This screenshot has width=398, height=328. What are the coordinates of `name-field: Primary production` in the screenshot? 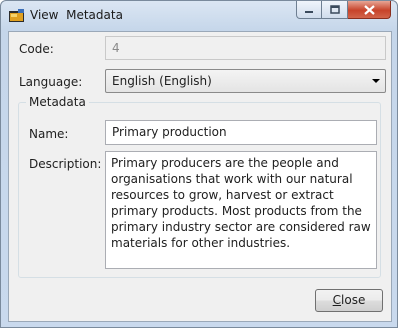 It's located at (241, 132).